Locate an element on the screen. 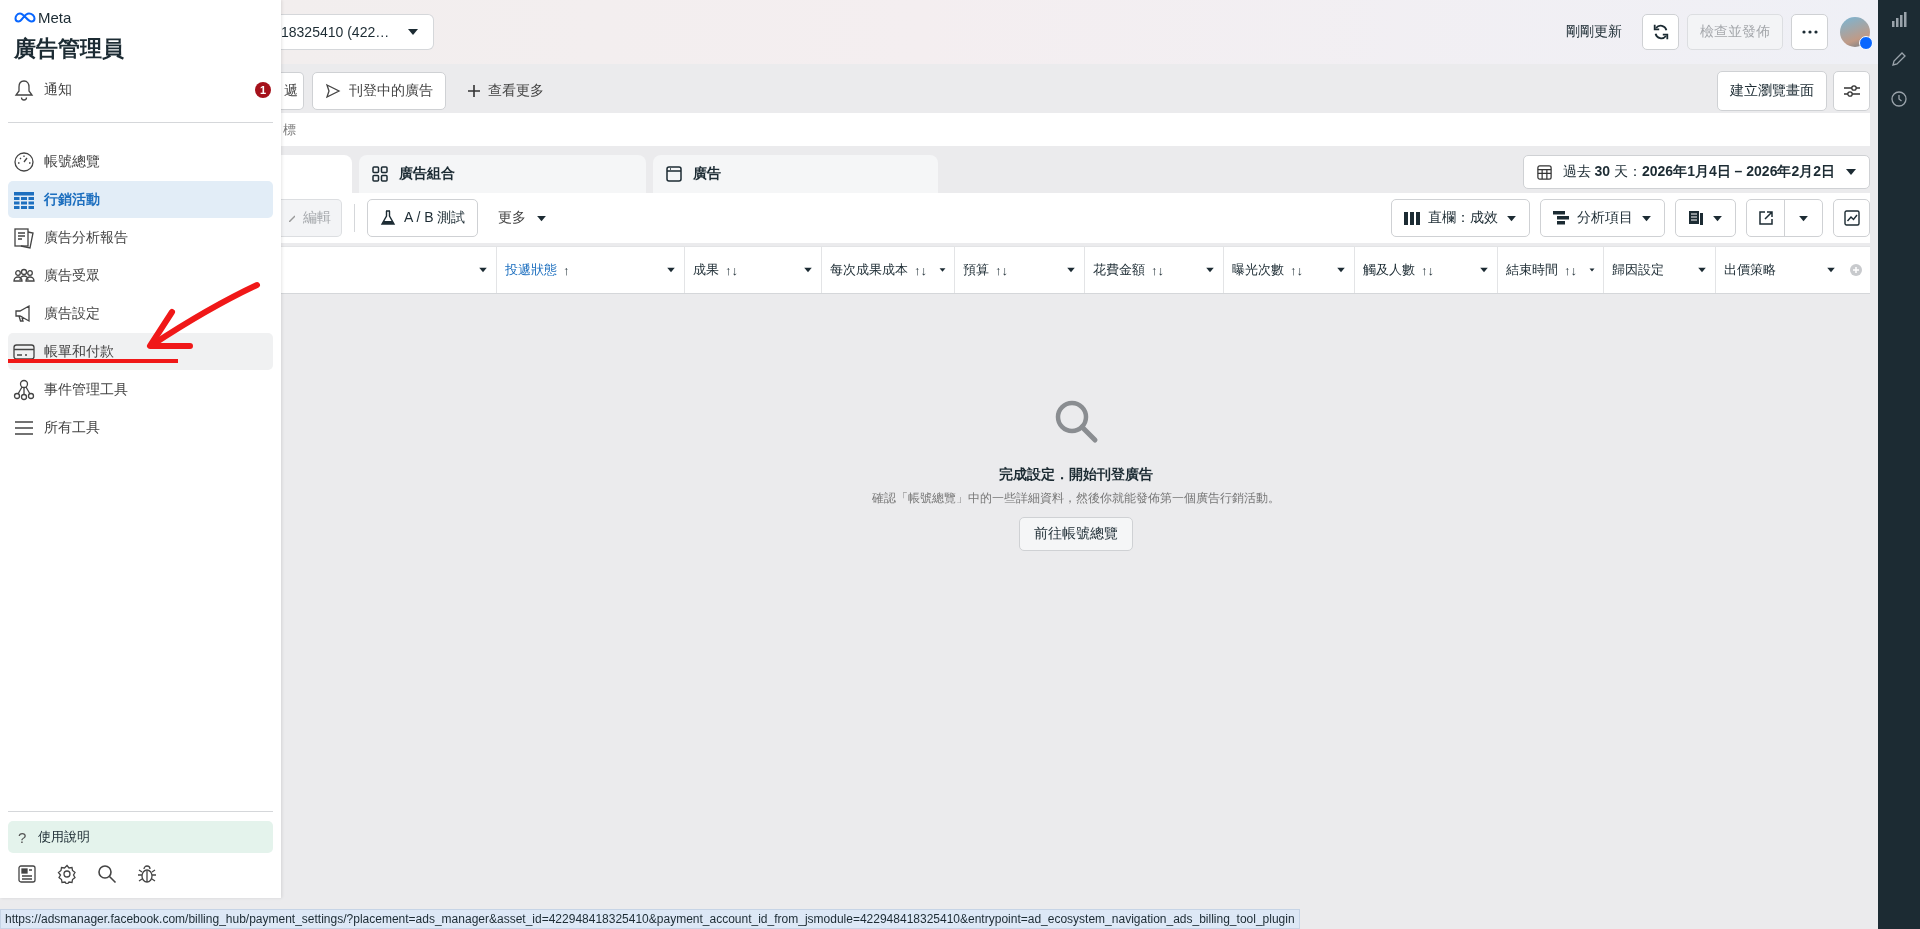 The width and height of the screenshot is (1920, 929). help-button: ? 使用說明 is located at coordinates (140, 837).